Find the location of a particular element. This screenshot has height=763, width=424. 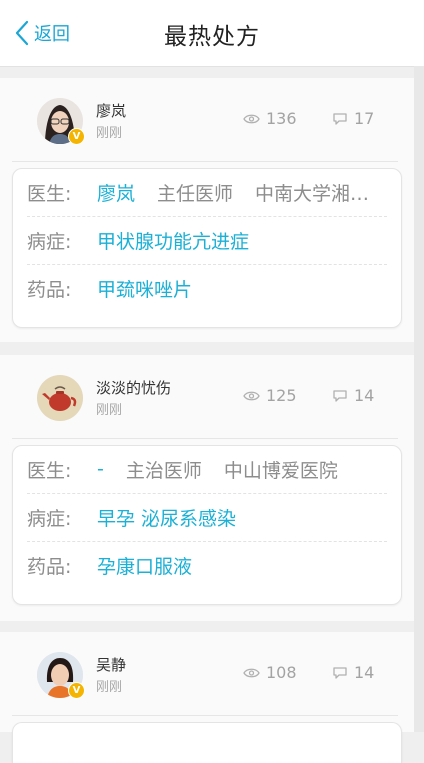

drug-row: 药品: 甲巯咪唑片 is located at coordinates (207, 288).